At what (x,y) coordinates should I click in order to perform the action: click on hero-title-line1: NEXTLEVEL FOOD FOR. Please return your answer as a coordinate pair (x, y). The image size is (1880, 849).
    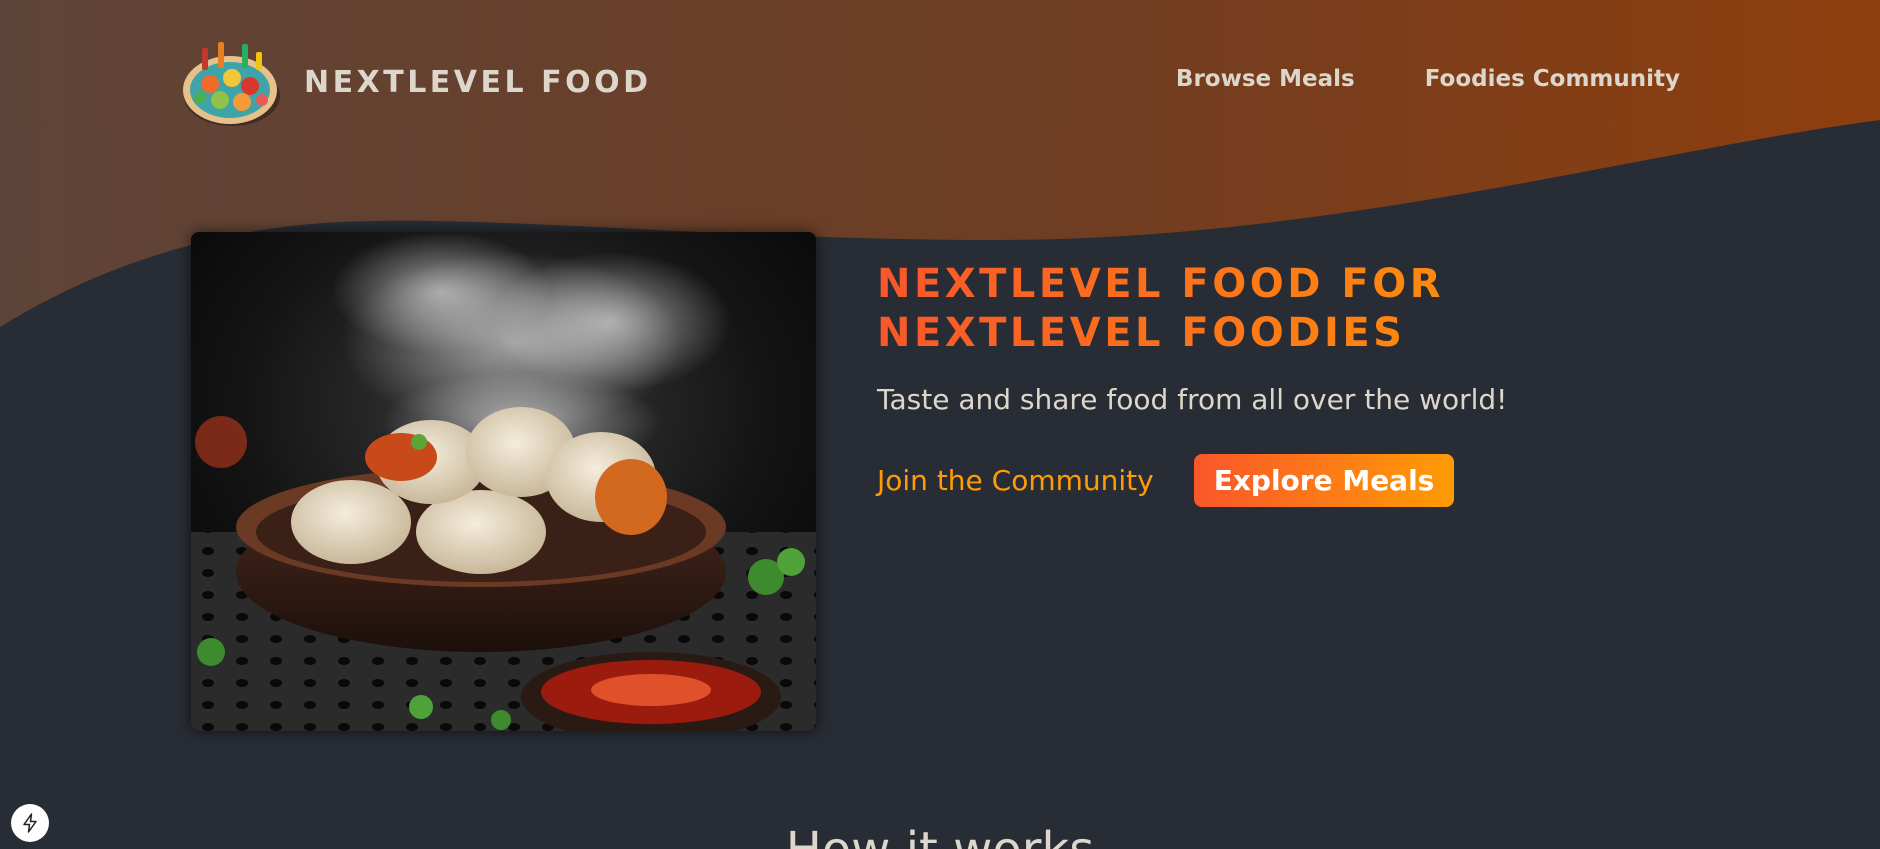
    Looking at the image, I should click on (1161, 284).